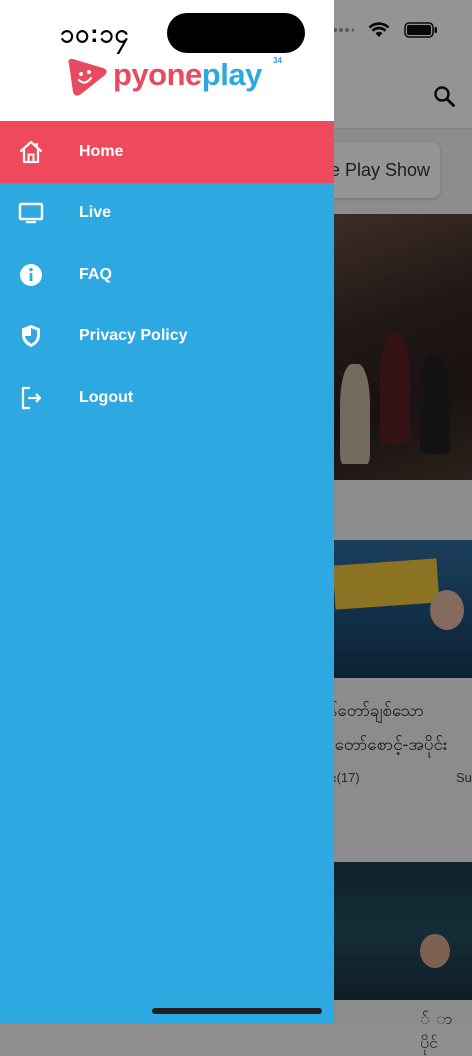  What do you see at coordinates (167, 152) in the screenshot?
I see `drawer-item-home: Home` at bounding box center [167, 152].